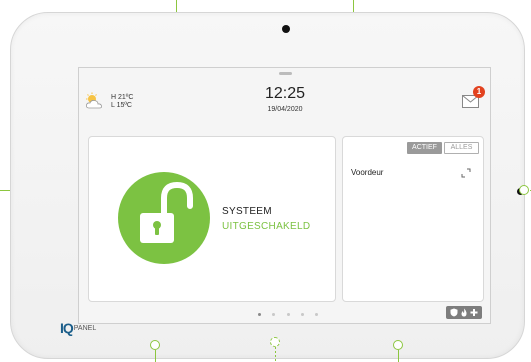 The image size is (531, 362). Describe the element at coordinates (94, 100) in the screenshot. I see `partly-cloudy-icon` at that location.